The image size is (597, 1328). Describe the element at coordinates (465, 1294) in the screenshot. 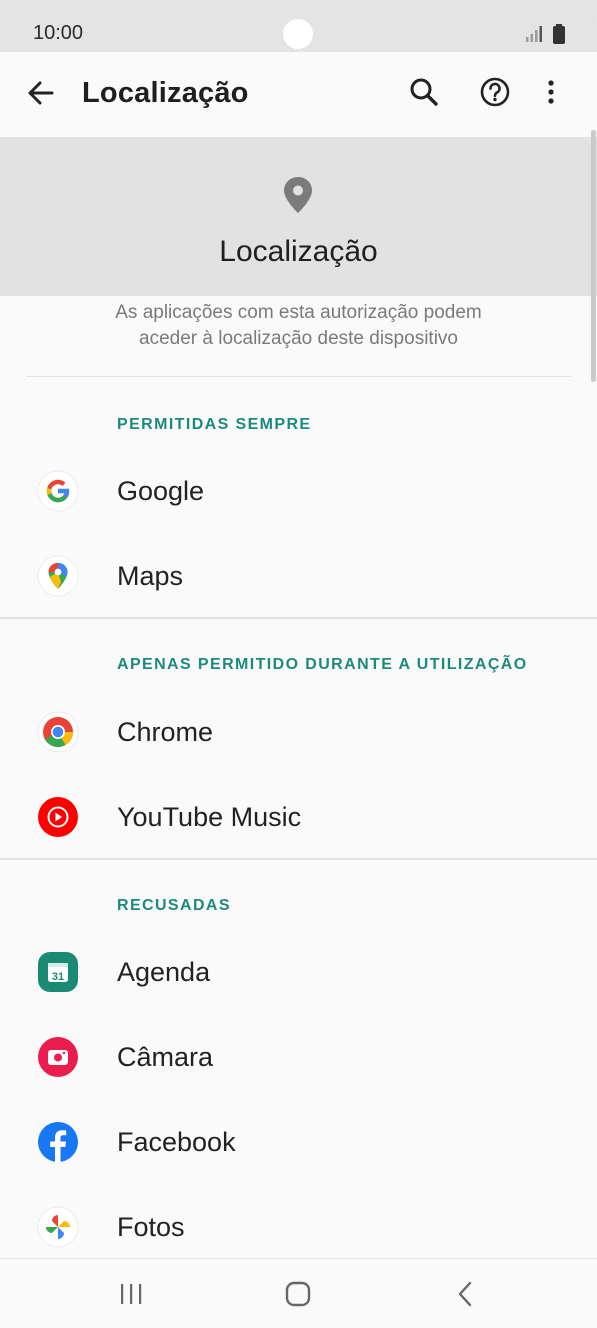

I see `back-icon` at that location.